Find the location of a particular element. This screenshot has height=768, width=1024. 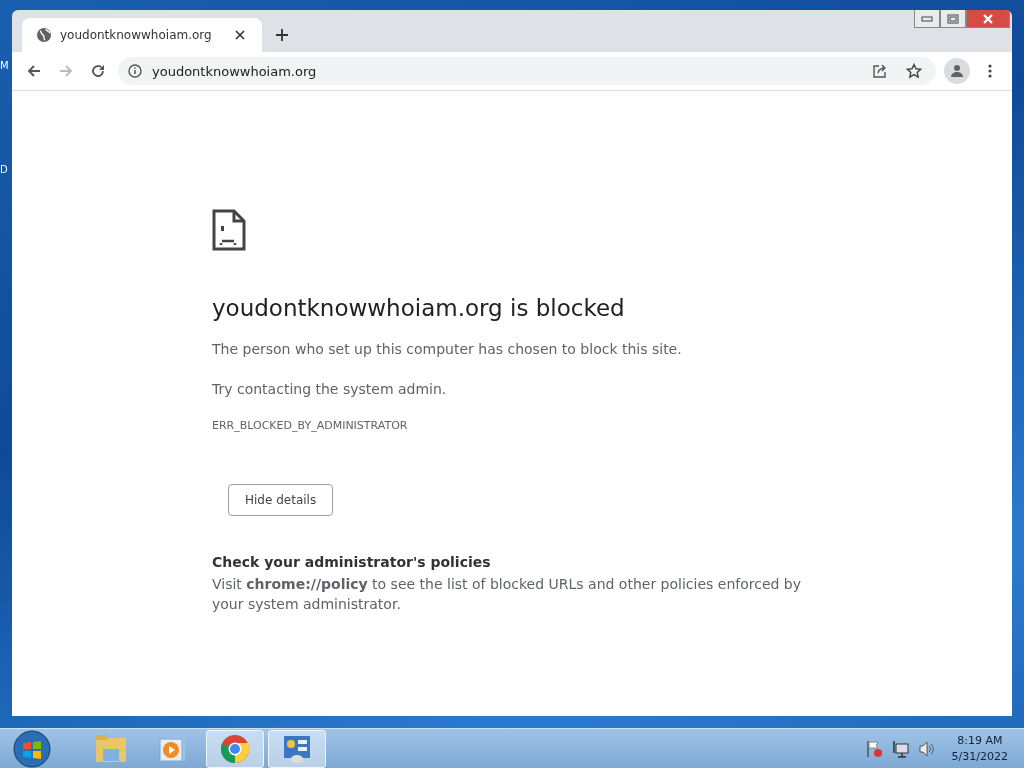

close-window-button is located at coordinates (988, 19).